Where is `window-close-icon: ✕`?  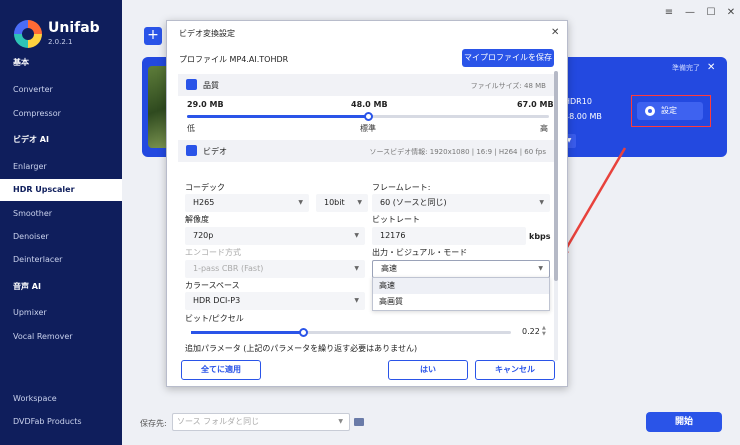 window-close-icon: ✕ is located at coordinates (731, 12).